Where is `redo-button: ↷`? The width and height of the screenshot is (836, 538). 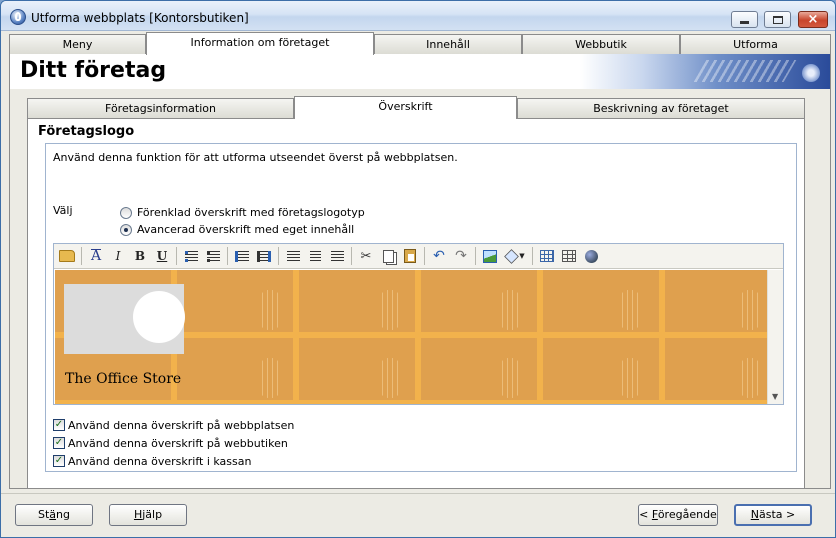
redo-button: ↷ is located at coordinates (461, 256).